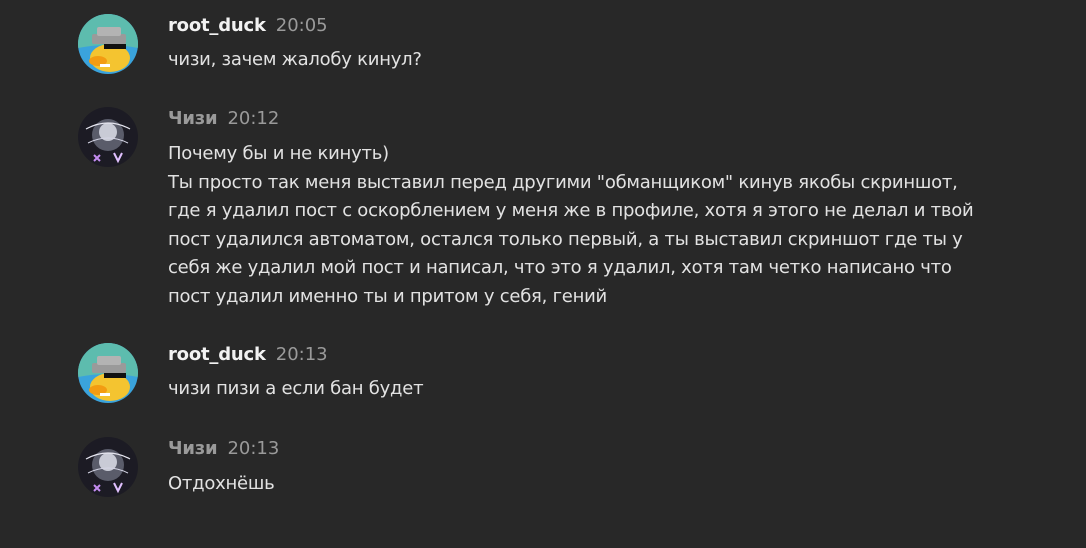 Image resolution: width=1086 pixels, height=548 pixels. I want to click on message-line: Отдохнёшь, so click(221, 483).